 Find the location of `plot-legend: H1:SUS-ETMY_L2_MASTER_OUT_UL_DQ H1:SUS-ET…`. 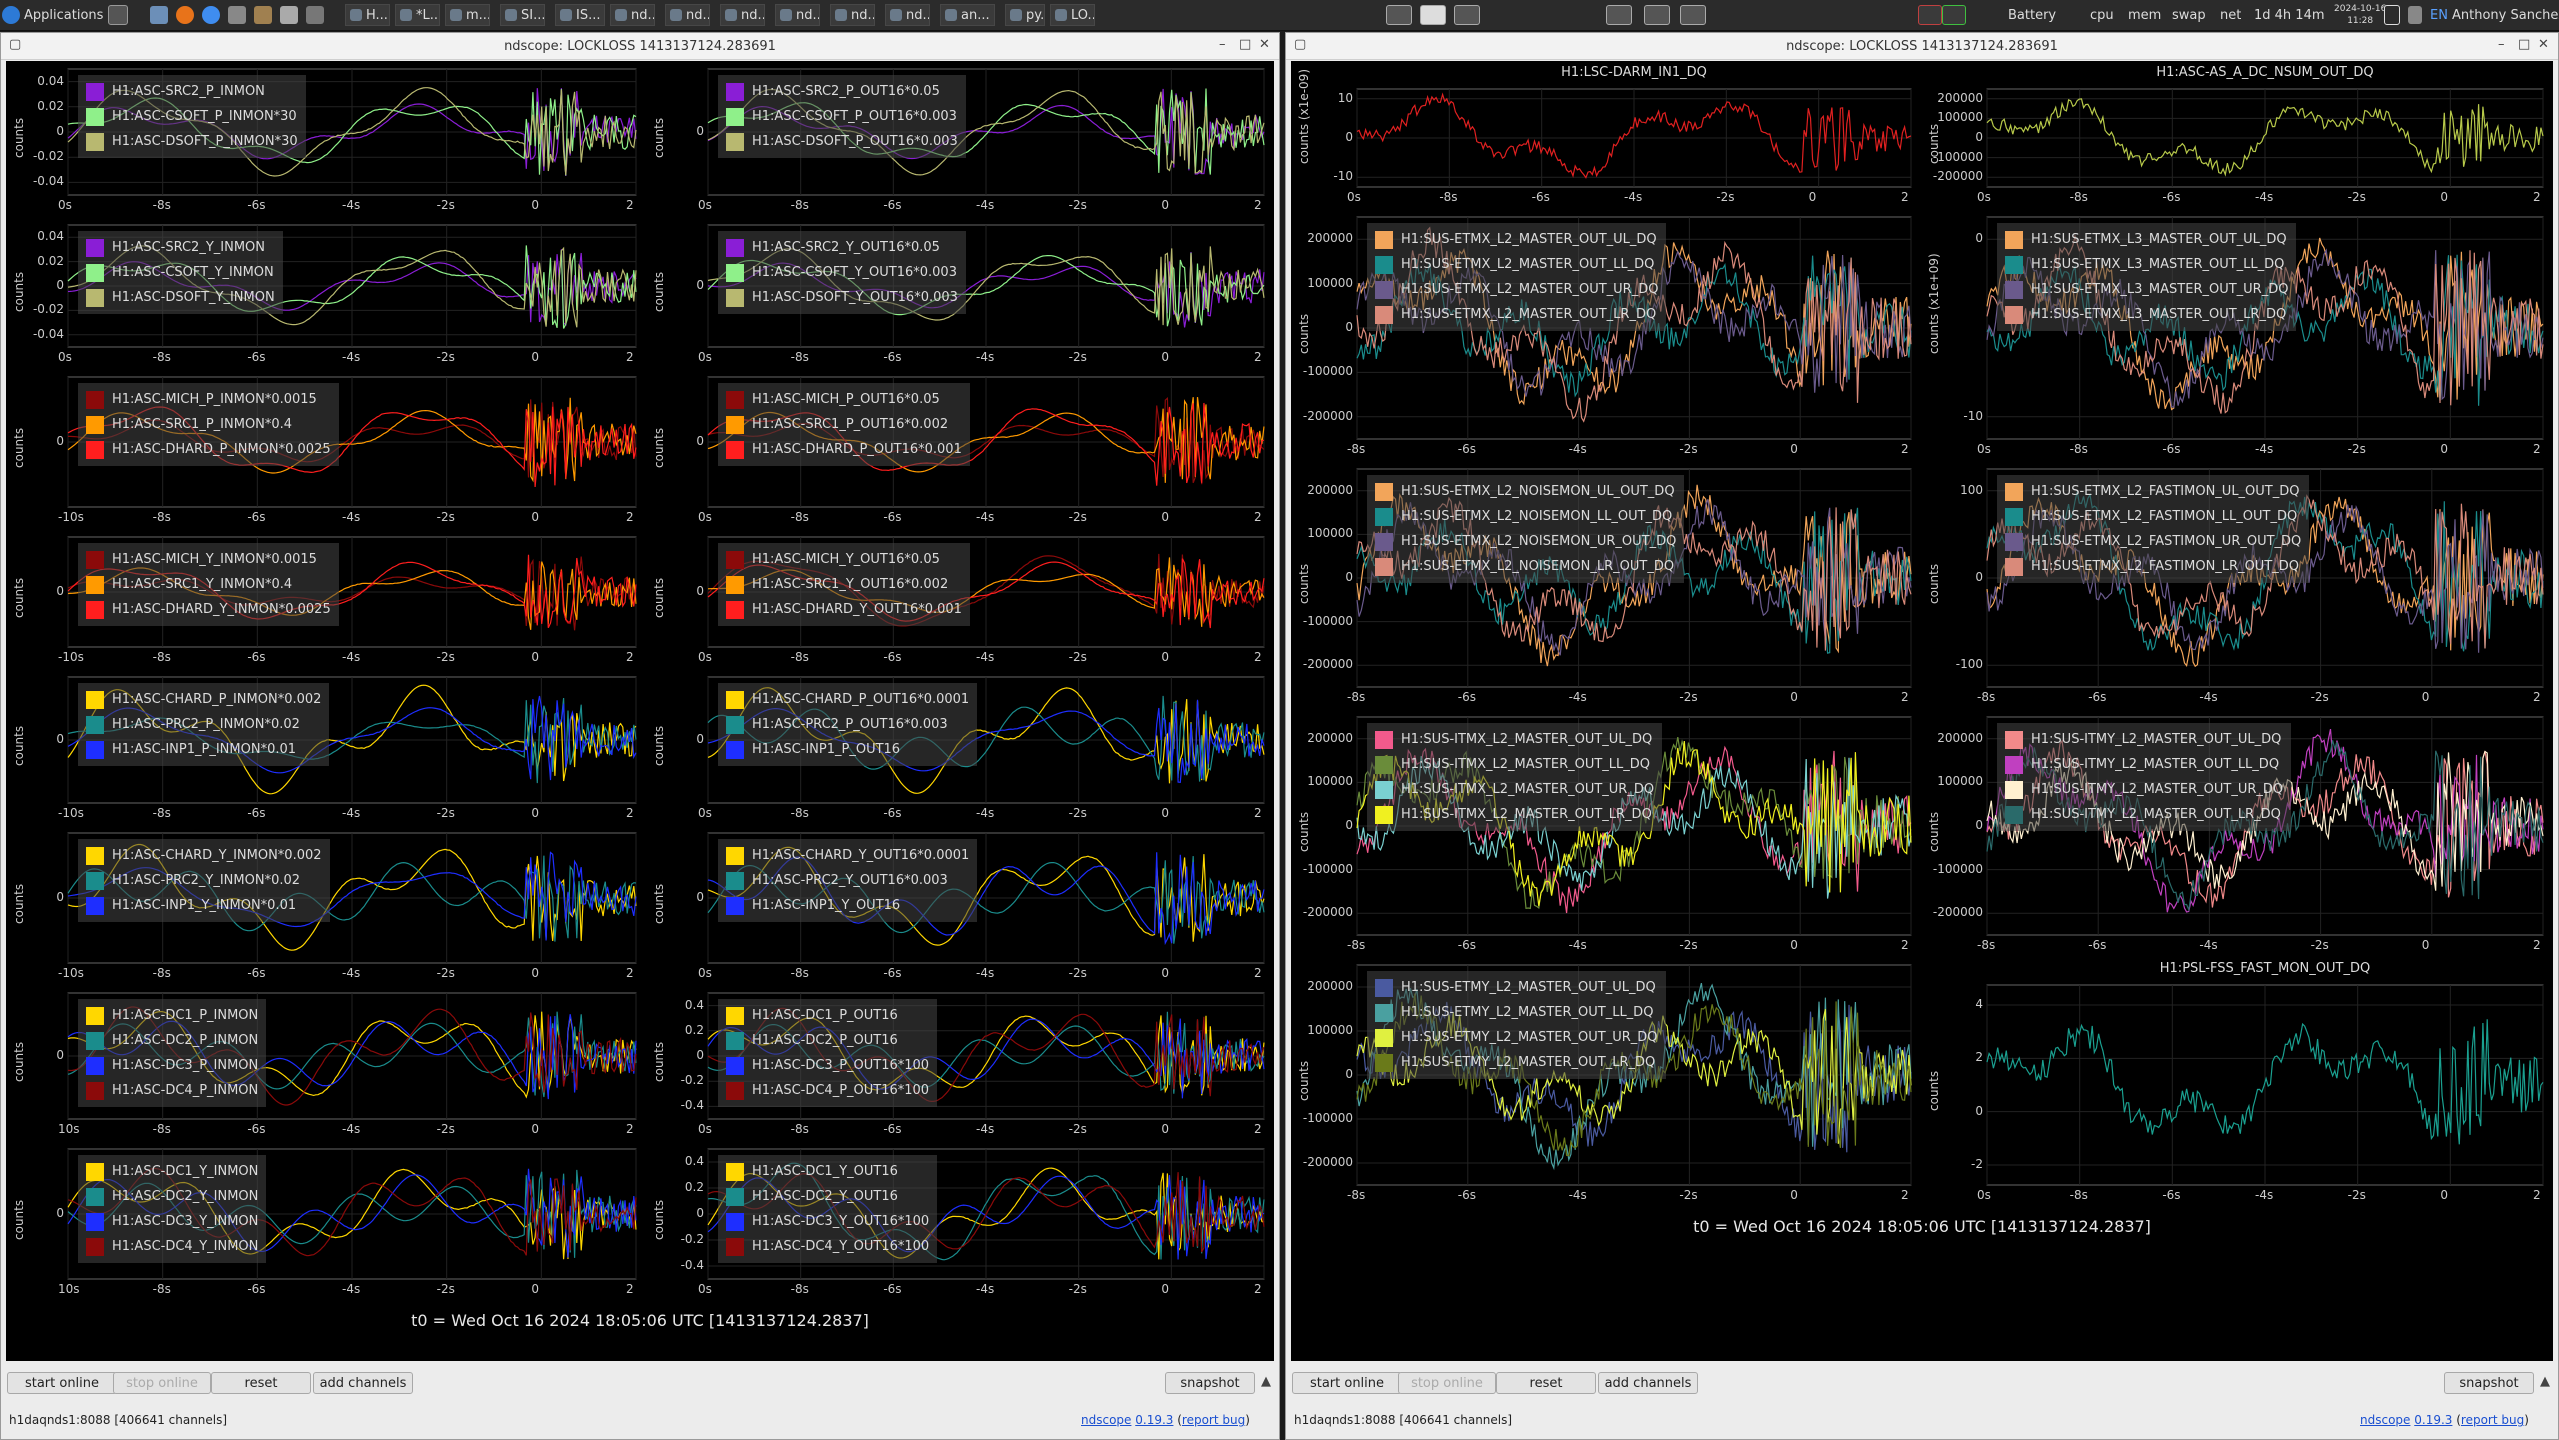

plot-legend: H1:SUS-ETMY_L2_MASTER_OUT_UL_DQ H1:SUS-ET… is located at coordinates (1516, 1025).